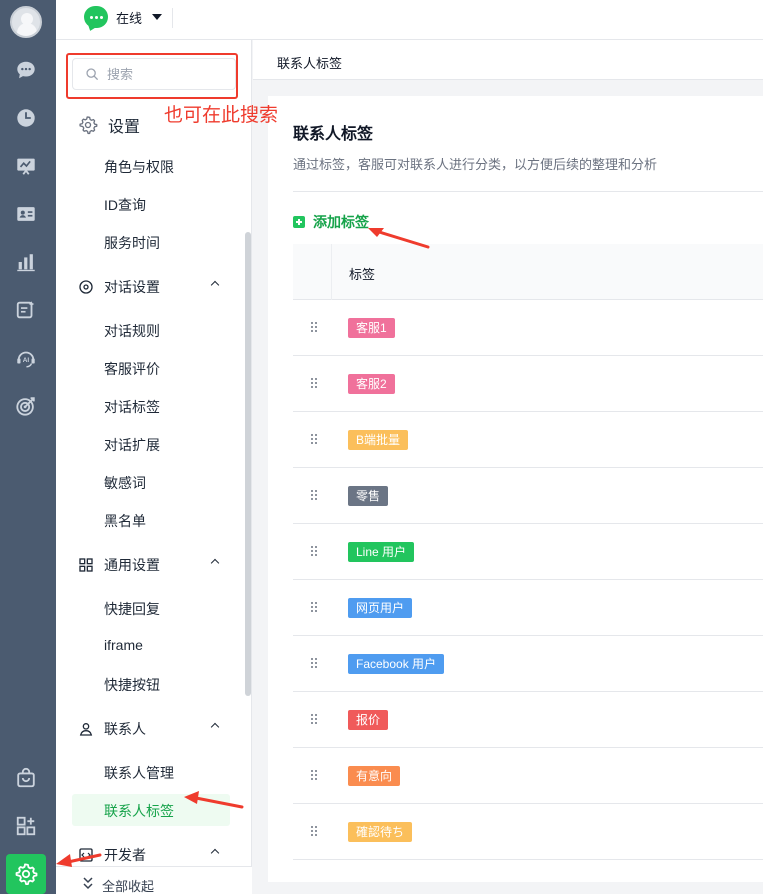 The image size is (763, 894). What do you see at coordinates (528, 608) in the screenshot?
I see `table-row: 网页用户` at bounding box center [528, 608].